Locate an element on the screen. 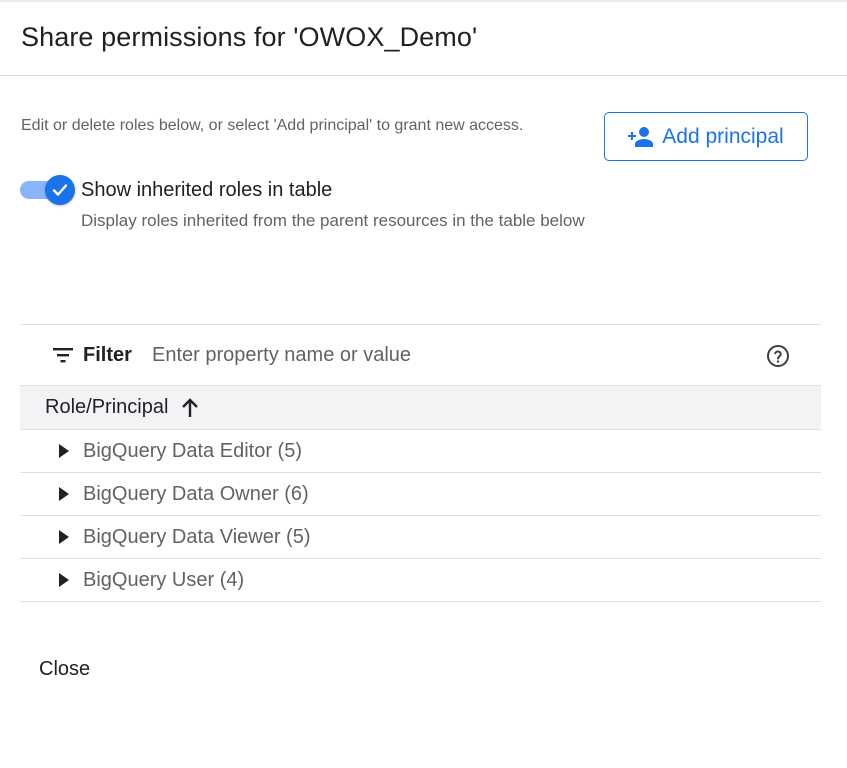 This screenshot has height=768, width=847. toggle-label: Show inherited roles in table is located at coordinates (207, 190).